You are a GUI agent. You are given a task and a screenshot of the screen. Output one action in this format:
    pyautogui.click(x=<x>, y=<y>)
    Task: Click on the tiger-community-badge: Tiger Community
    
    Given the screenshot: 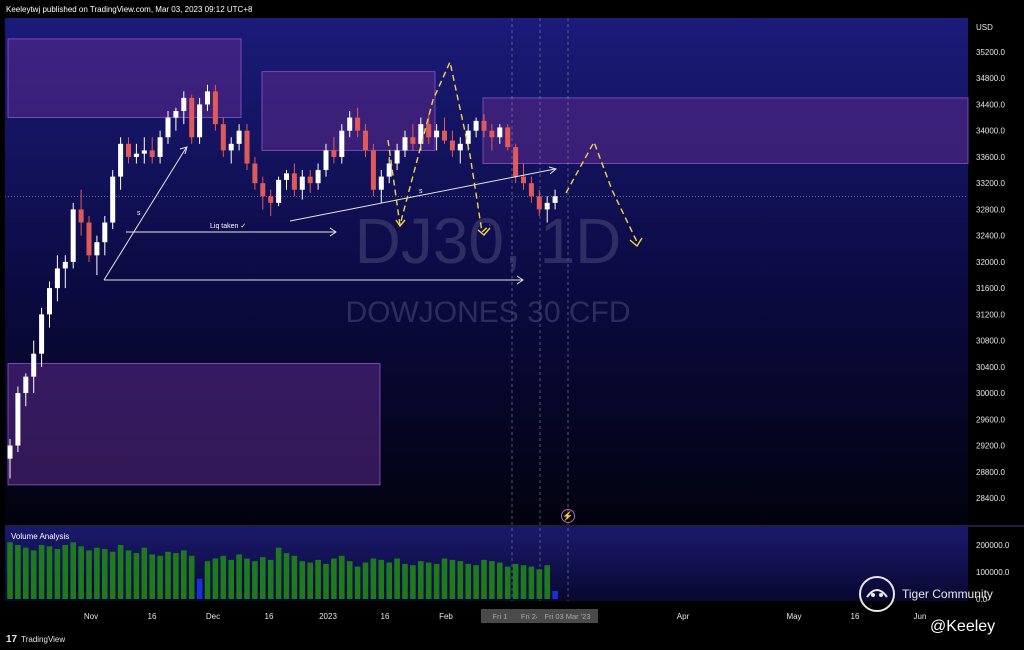 What is the action you would take?
    pyautogui.click(x=925, y=594)
    